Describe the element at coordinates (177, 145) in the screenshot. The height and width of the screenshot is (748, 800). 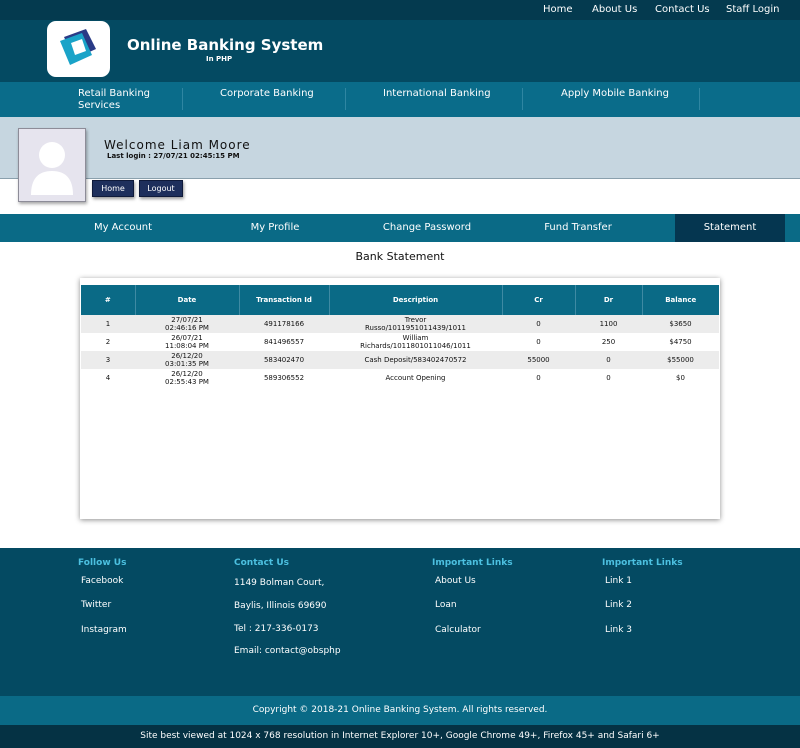
I see `welcome-greeting: Welcome Liam Moore` at that location.